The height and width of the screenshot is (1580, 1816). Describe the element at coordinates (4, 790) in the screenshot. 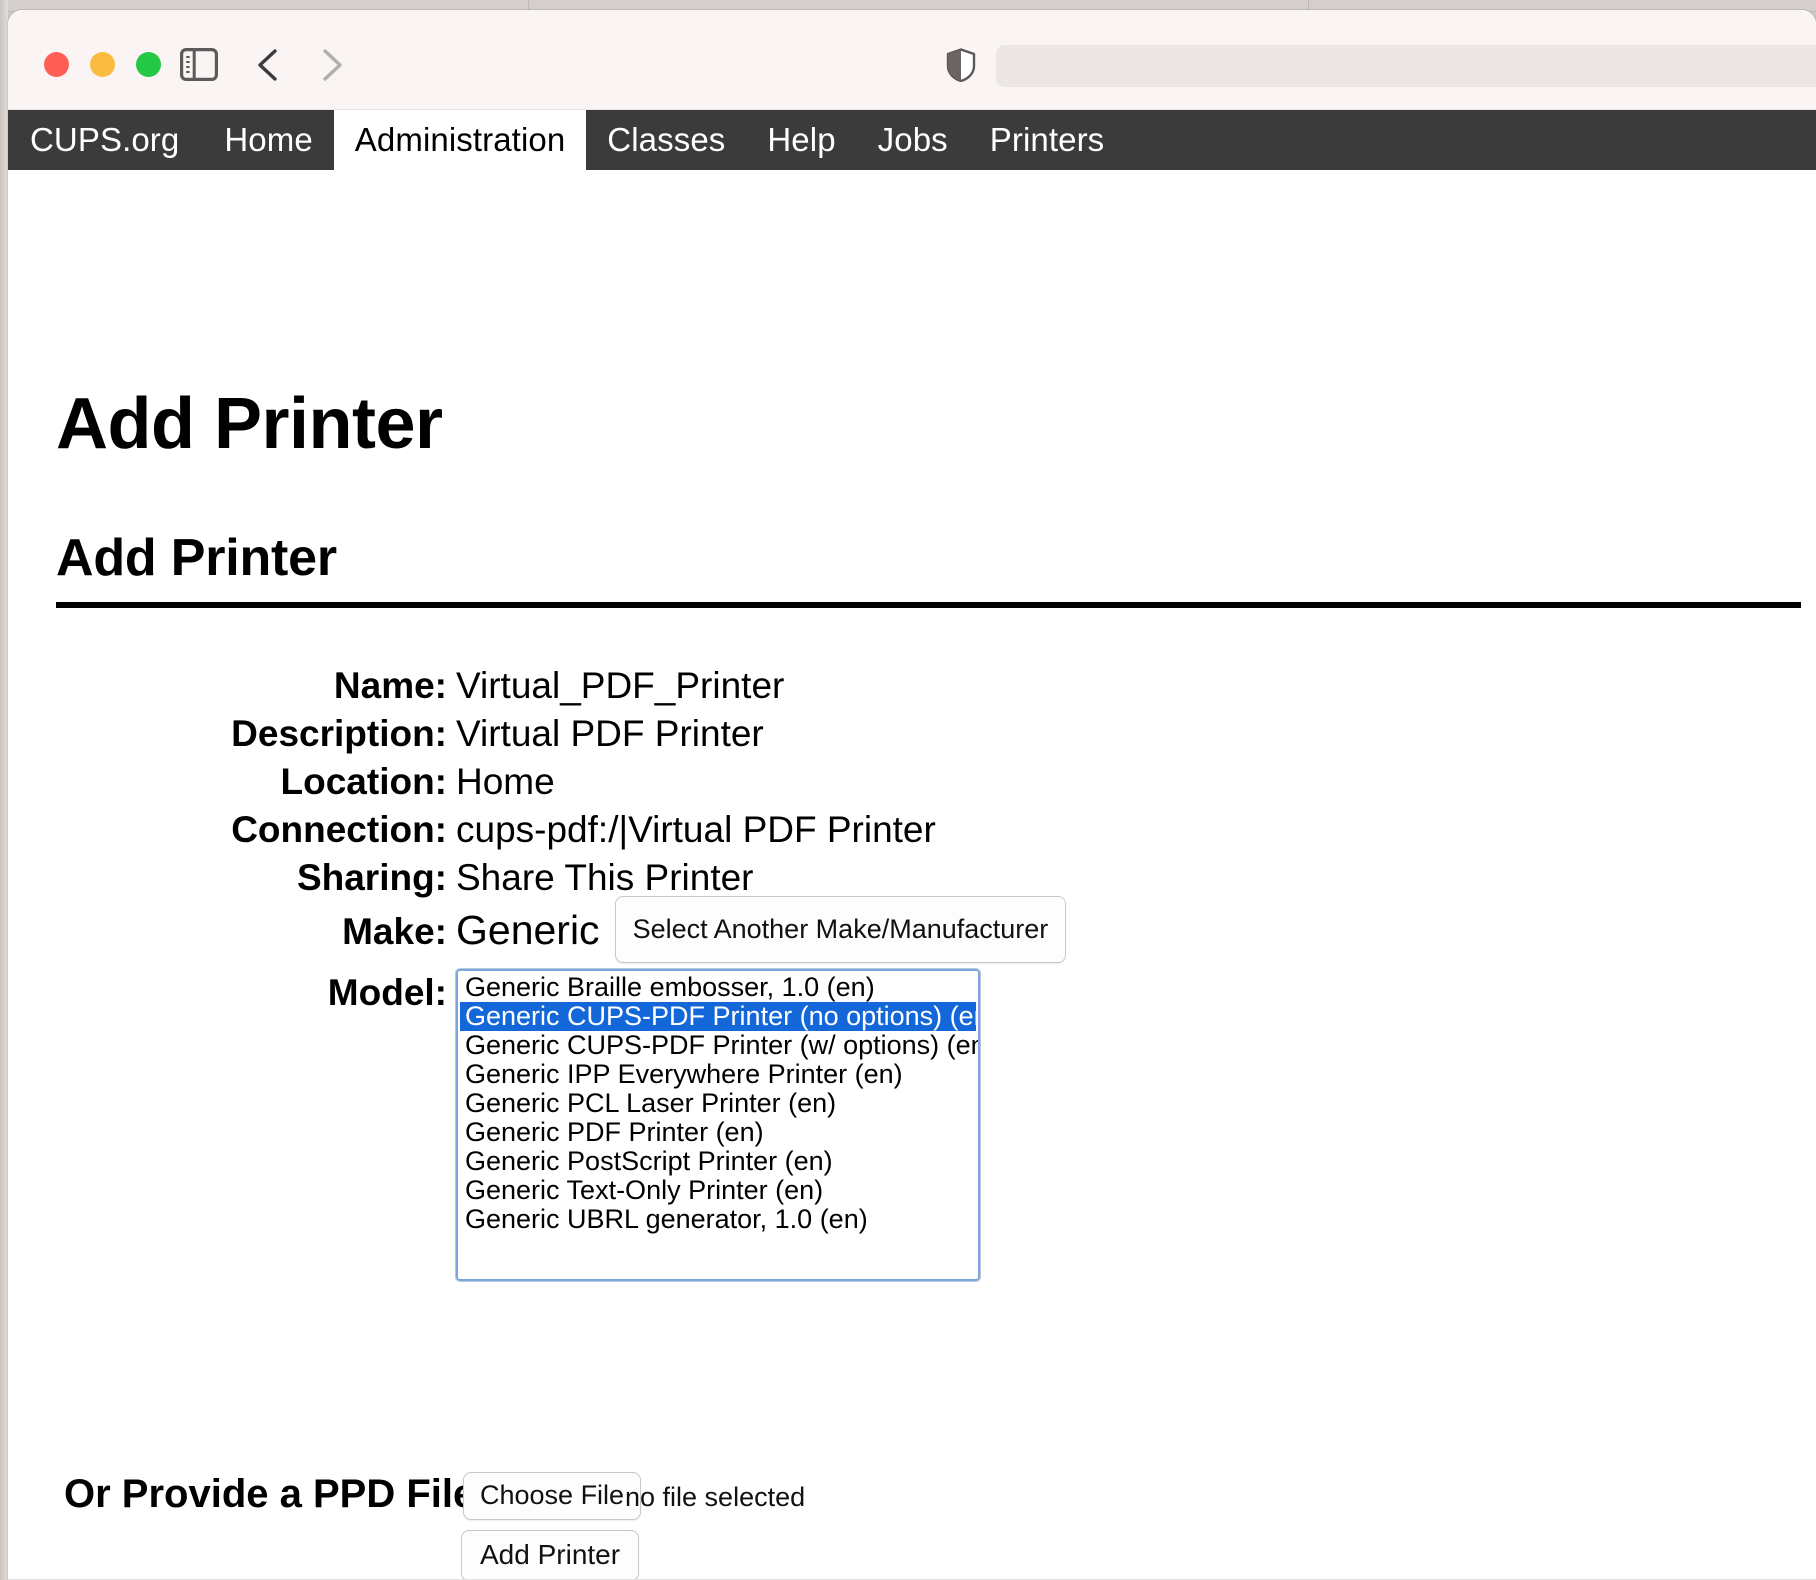

I see `desktop-left-edge` at that location.